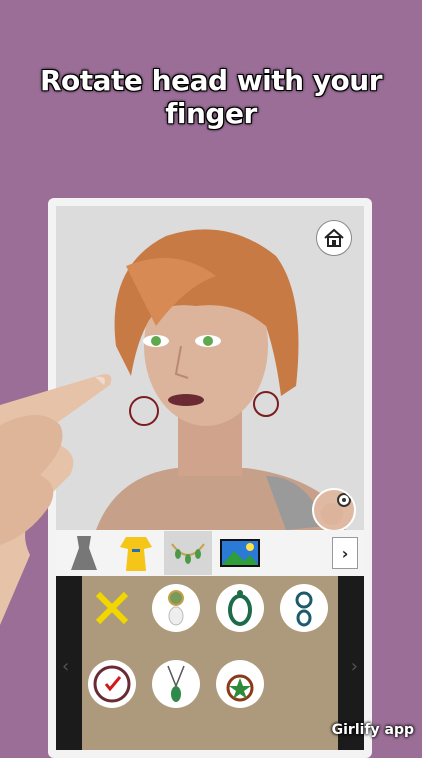 The image size is (422, 758). I want to click on home-button, so click(334, 238).